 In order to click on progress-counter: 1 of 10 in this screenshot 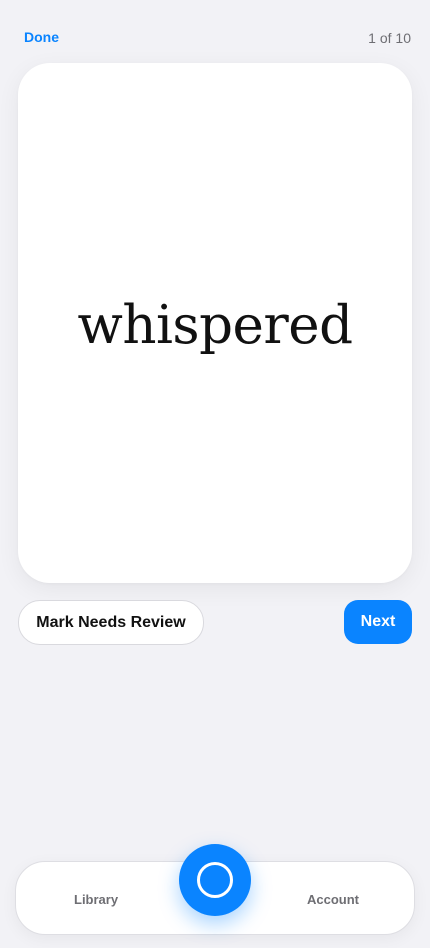, I will do `click(389, 38)`.